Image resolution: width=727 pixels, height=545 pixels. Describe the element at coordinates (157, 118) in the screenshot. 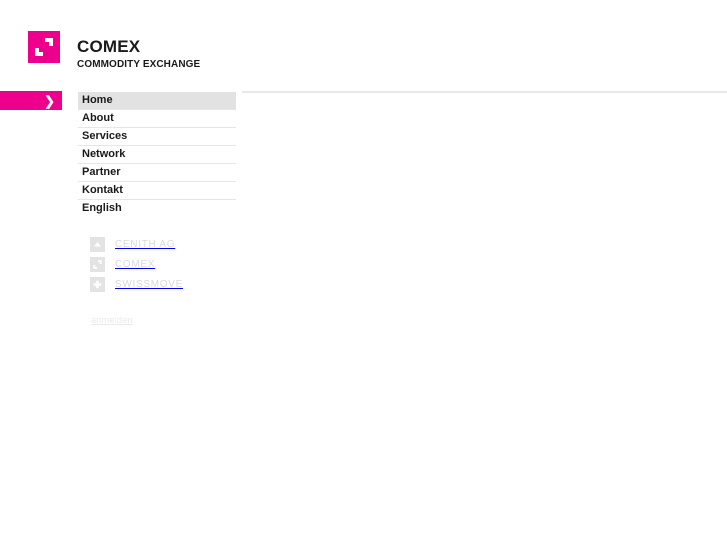

I see `sidebar-item-about: About` at that location.